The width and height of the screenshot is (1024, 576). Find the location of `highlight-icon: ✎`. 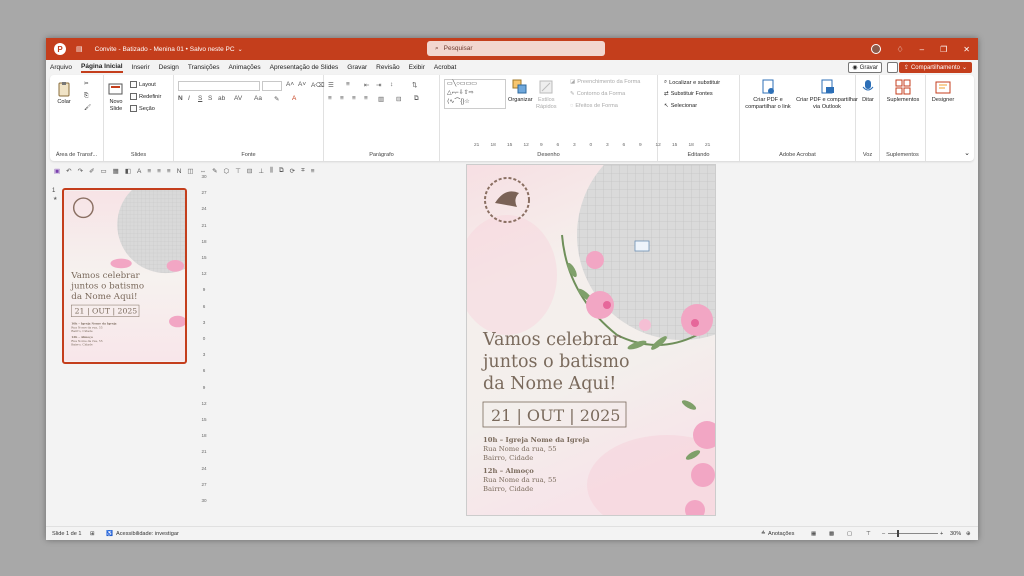

highlight-icon: ✎ is located at coordinates (276, 99).